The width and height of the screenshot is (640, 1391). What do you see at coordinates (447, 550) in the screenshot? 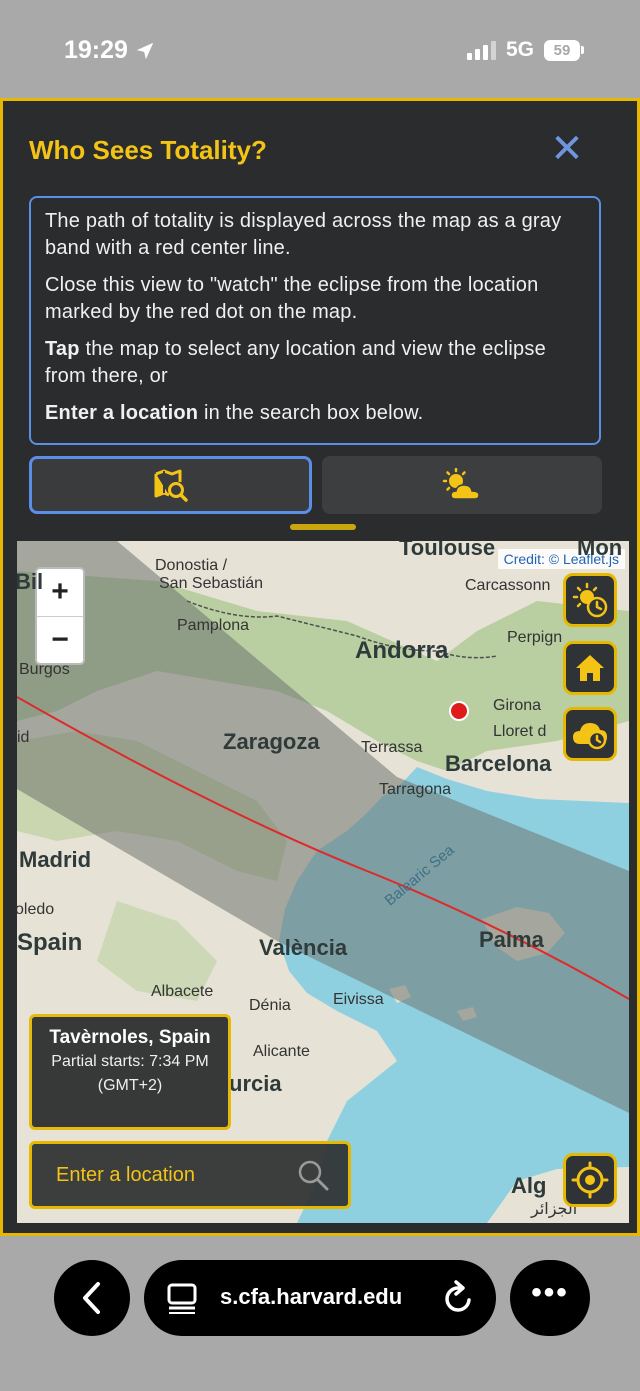
I see `map-label: Toulouse` at bounding box center [447, 550].